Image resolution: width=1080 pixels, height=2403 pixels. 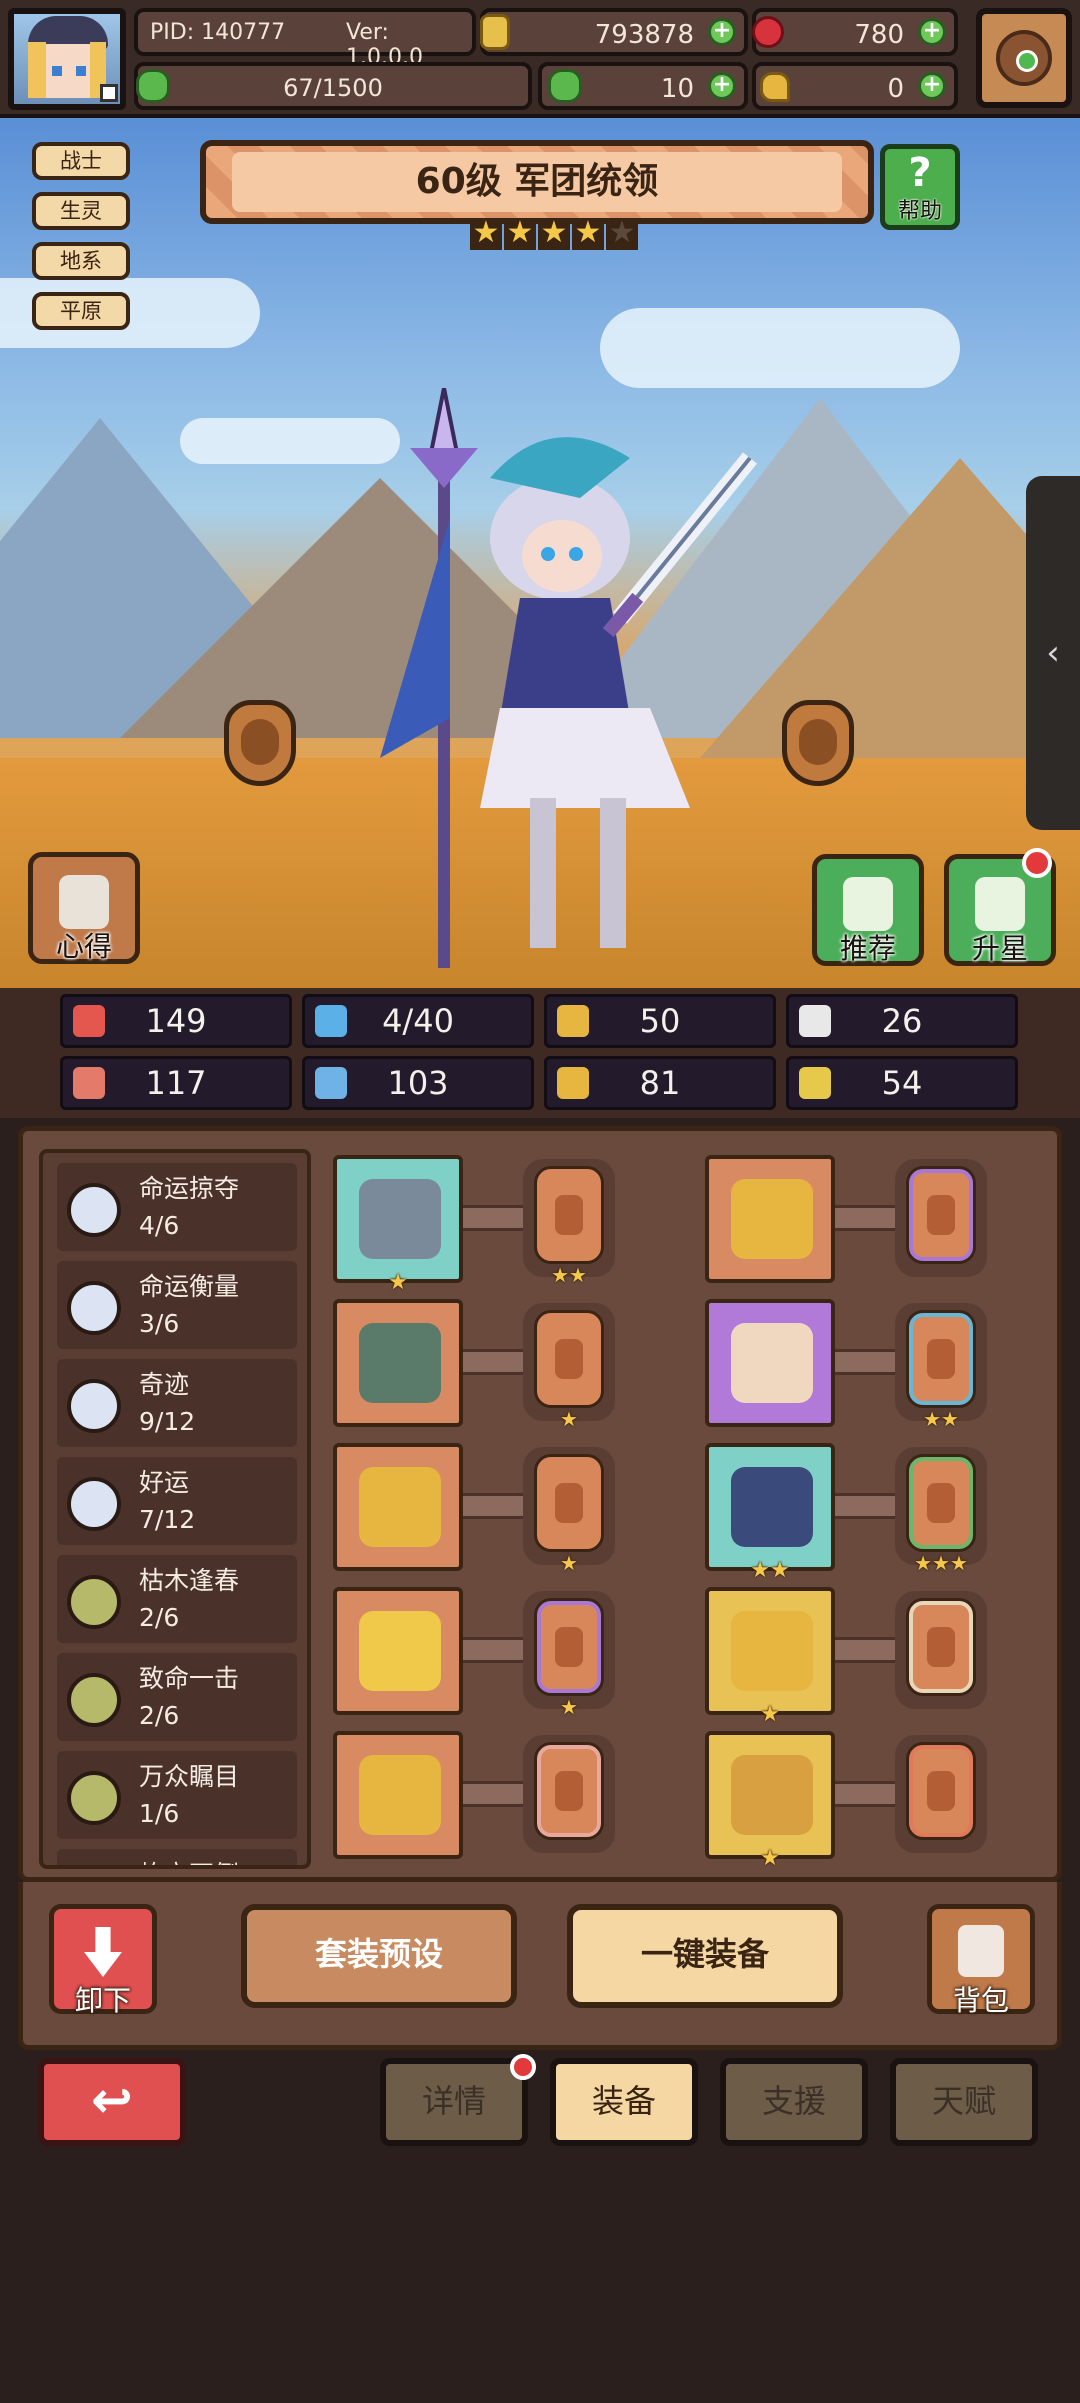 I want to click on stat-value: 149, so click(x=176, y=1021).